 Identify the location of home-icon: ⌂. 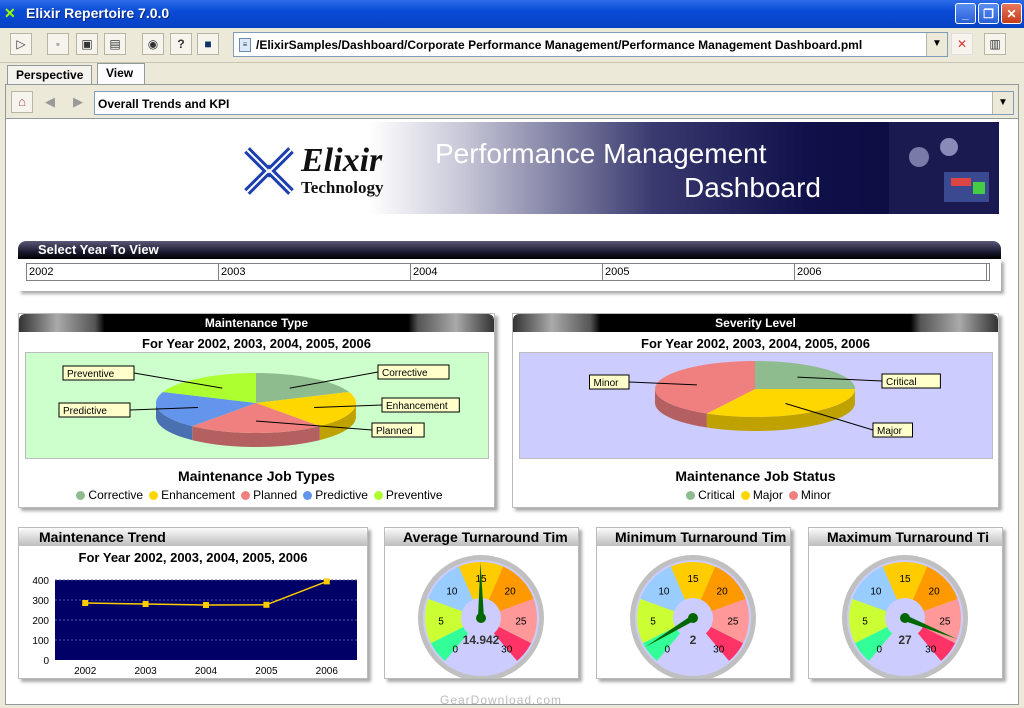
(22, 102).